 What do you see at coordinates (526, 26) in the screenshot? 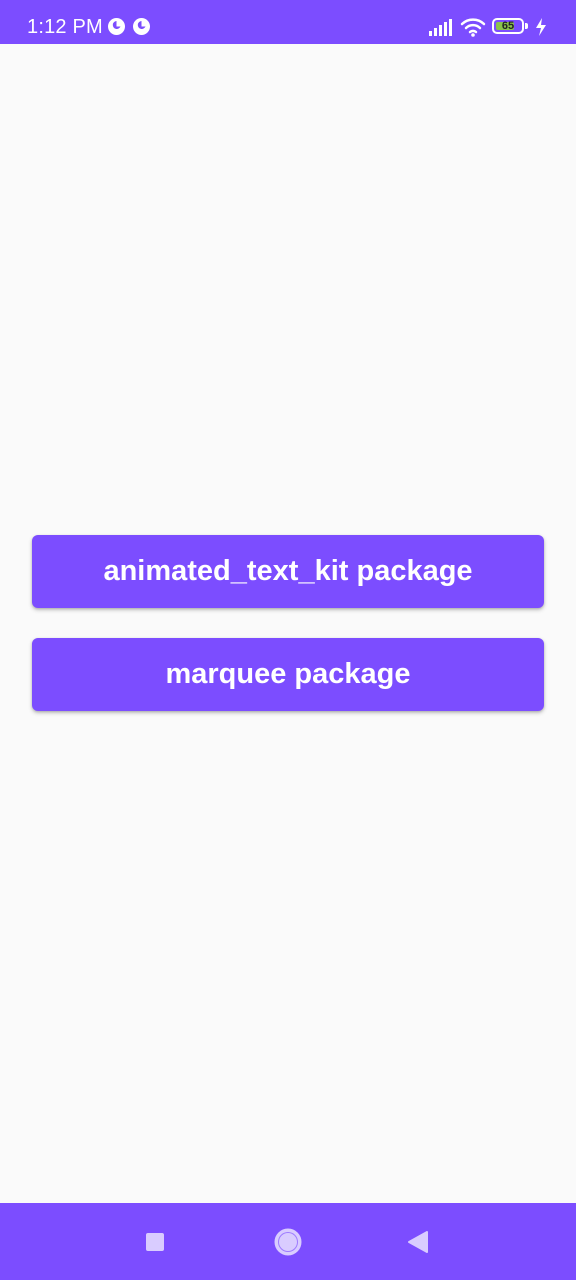
I see `battery-cap` at bounding box center [526, 26].